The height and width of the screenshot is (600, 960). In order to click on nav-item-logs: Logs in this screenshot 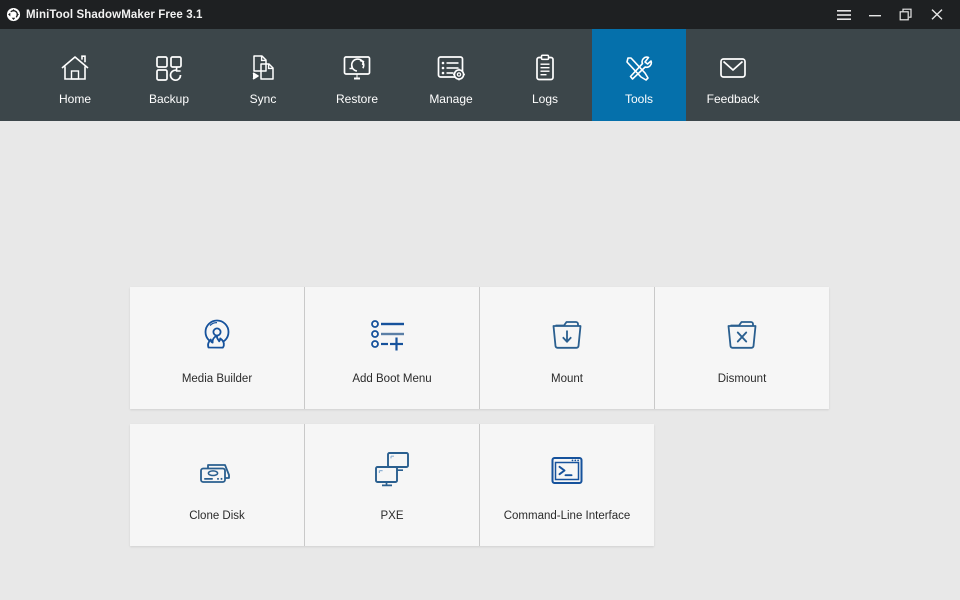, I will do `click(545, 75)`.